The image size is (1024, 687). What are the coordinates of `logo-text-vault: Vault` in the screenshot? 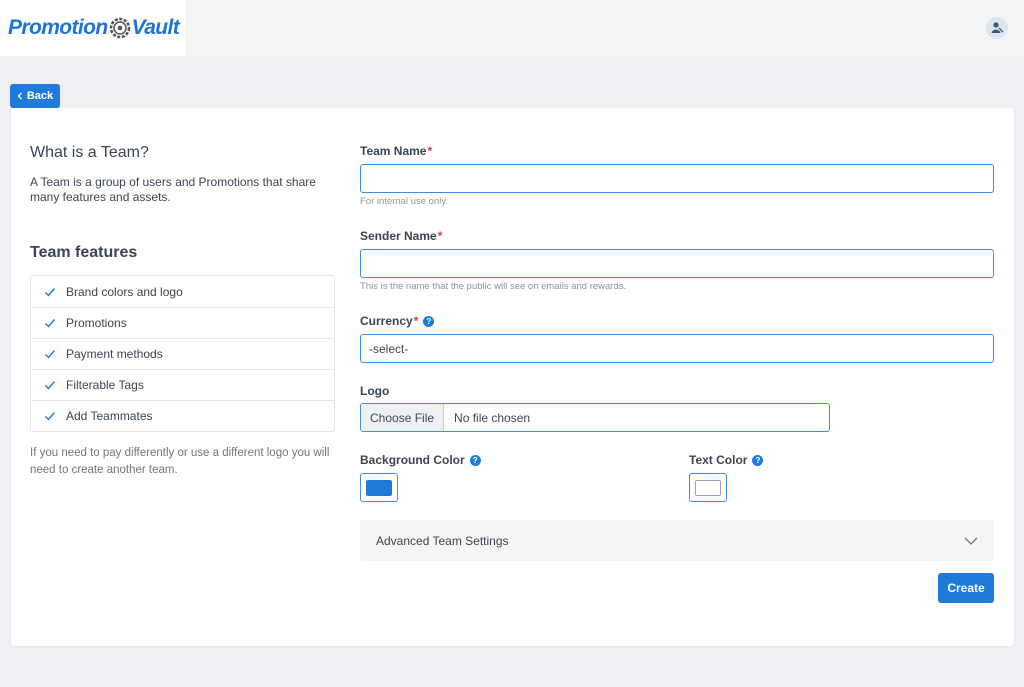 It's located at (155, 27).